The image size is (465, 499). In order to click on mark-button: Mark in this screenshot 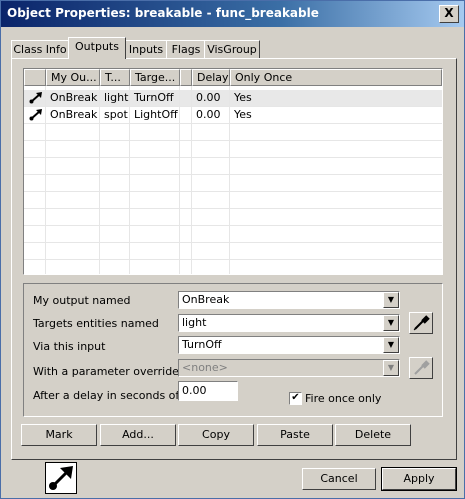, I will do `click(59, 435)`.